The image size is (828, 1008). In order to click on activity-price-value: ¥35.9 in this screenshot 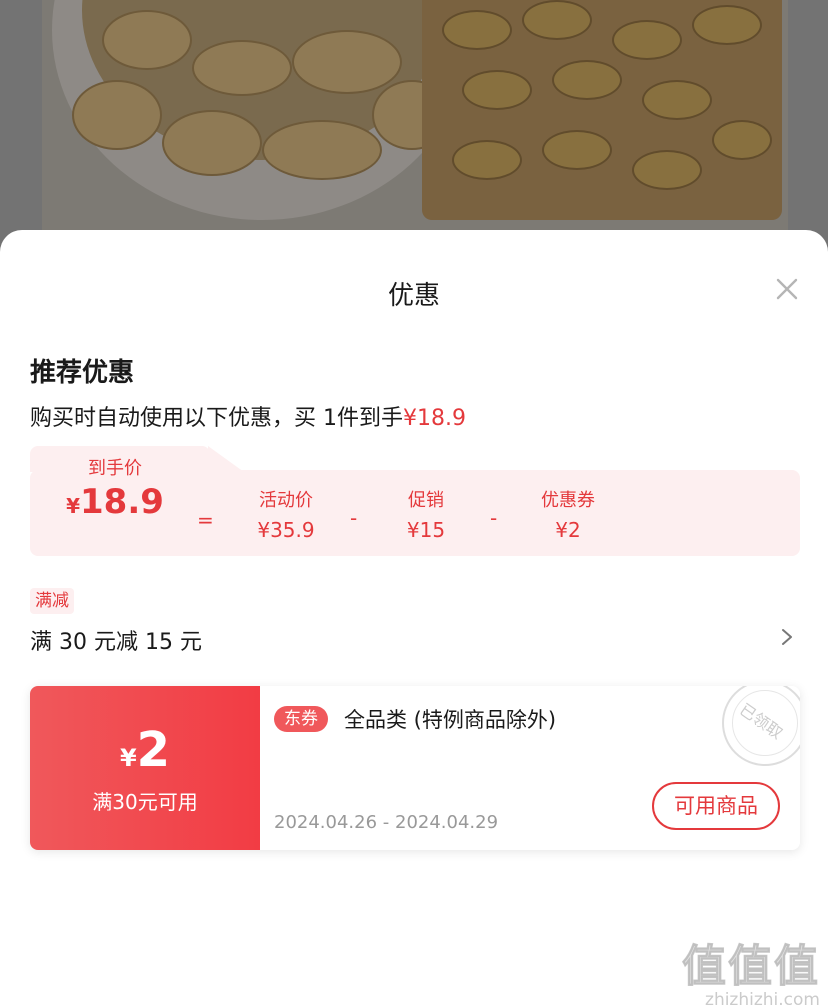, I will do `click(286, 530)`.